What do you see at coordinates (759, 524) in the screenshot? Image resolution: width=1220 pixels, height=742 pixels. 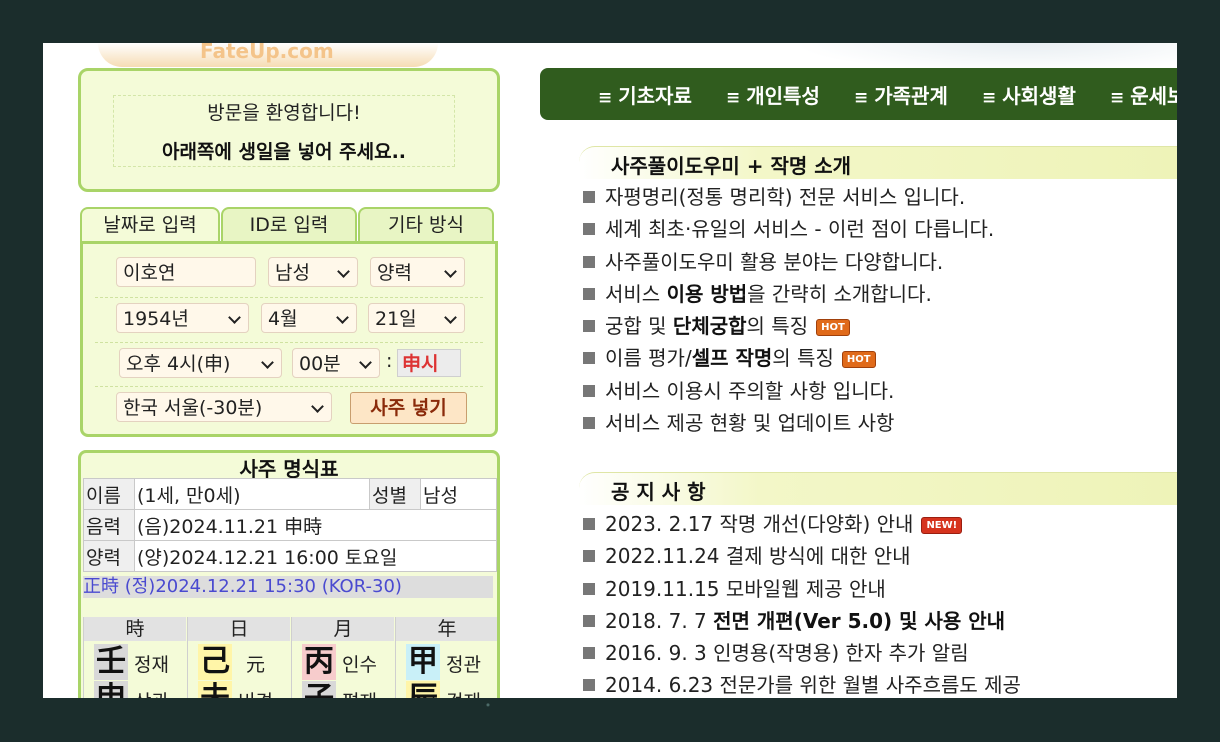 I see `list-item-text: 2023. 2.17 작명 개선(다양화) 안내` at bounding box center [759, 524].